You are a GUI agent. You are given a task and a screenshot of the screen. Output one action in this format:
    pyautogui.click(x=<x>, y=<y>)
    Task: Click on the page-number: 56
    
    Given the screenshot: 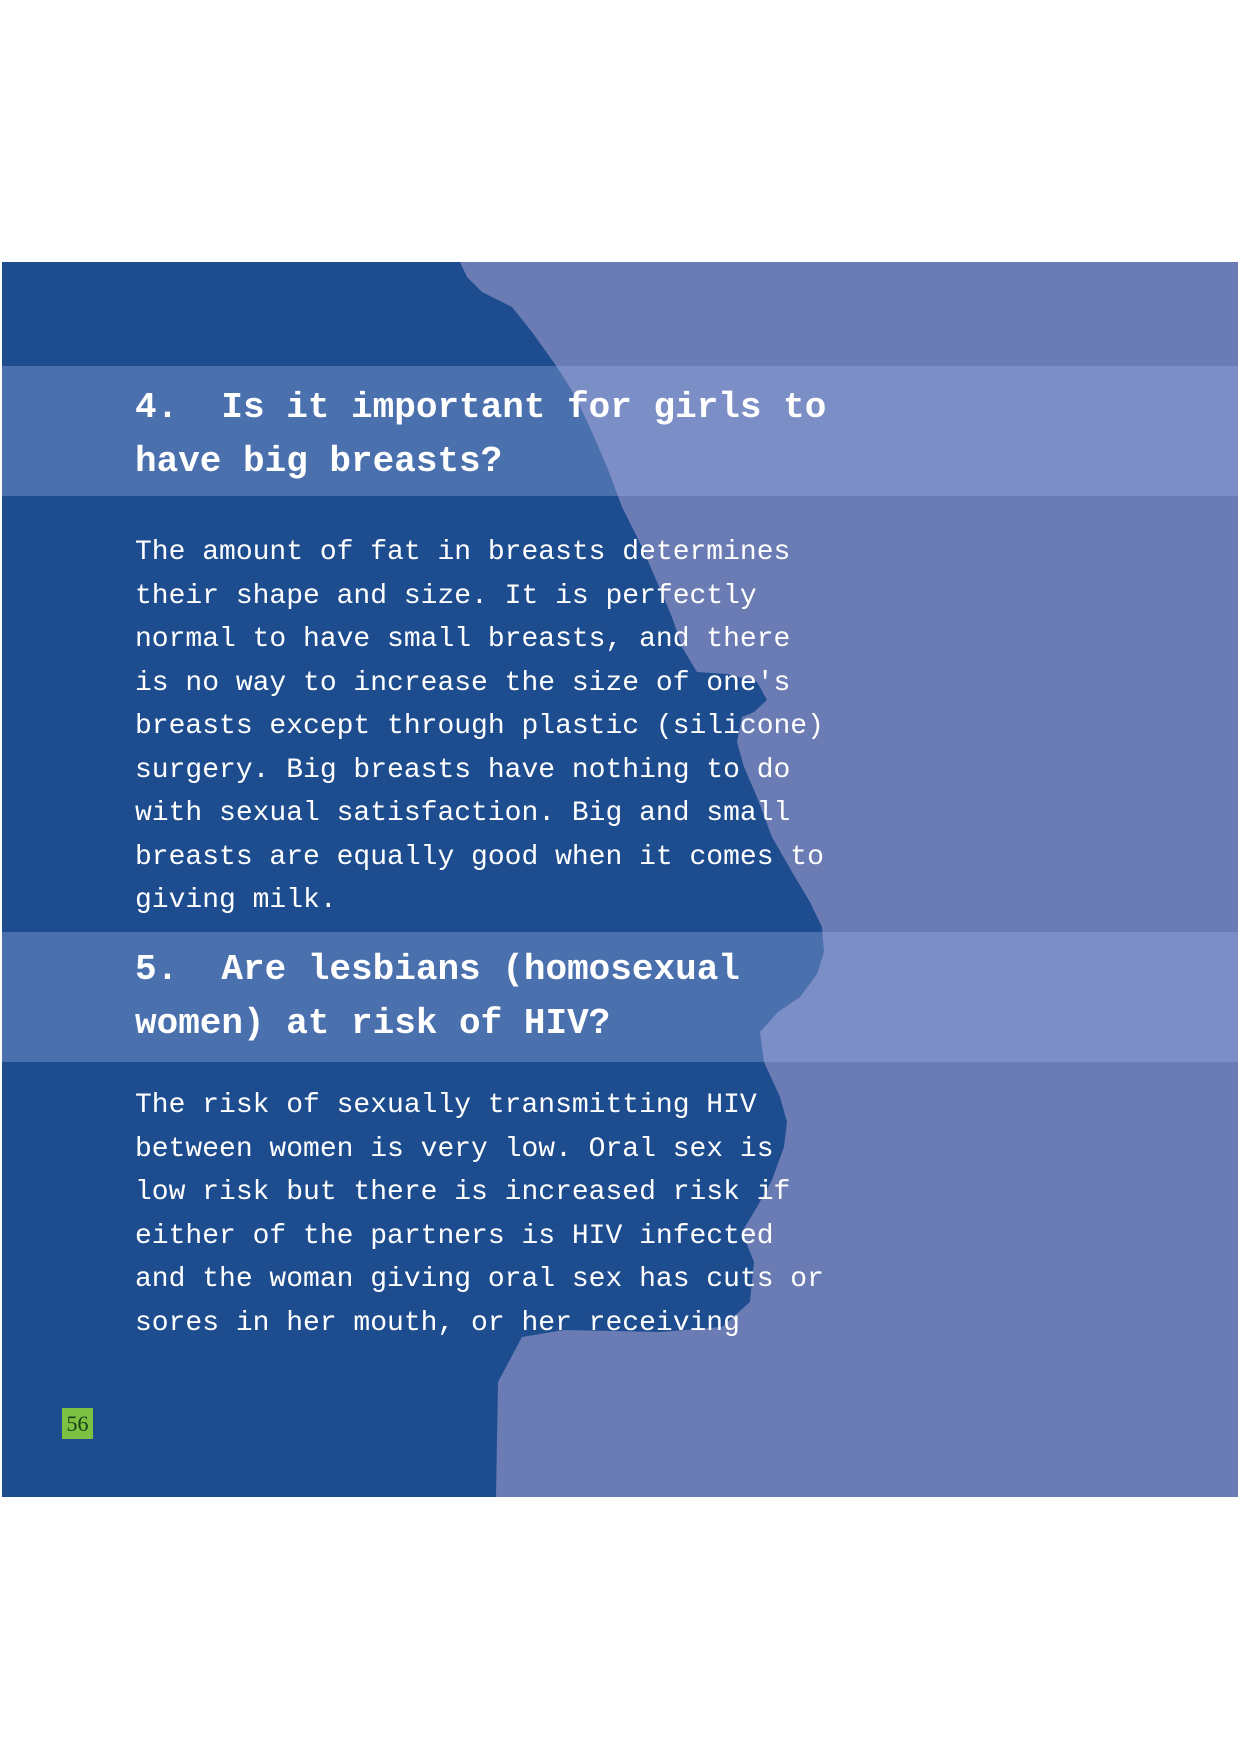 What is the action you would take?
    pyautogui.click(x=77, y=1423)
    